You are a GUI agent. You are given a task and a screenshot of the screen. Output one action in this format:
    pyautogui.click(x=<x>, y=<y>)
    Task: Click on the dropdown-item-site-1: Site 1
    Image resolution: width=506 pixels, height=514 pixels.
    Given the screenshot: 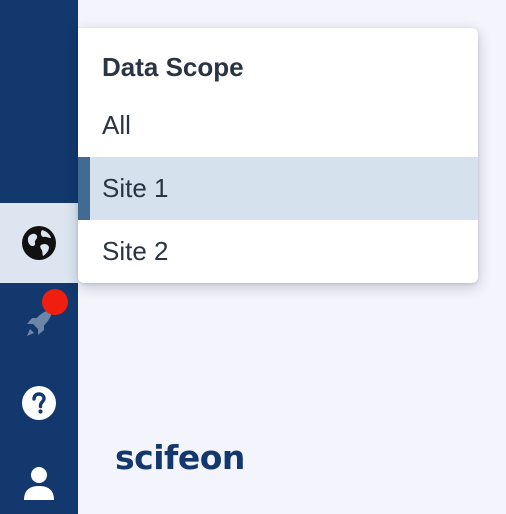 What is the action you would take?
    pyautogui.click(x=278, y=188)
    